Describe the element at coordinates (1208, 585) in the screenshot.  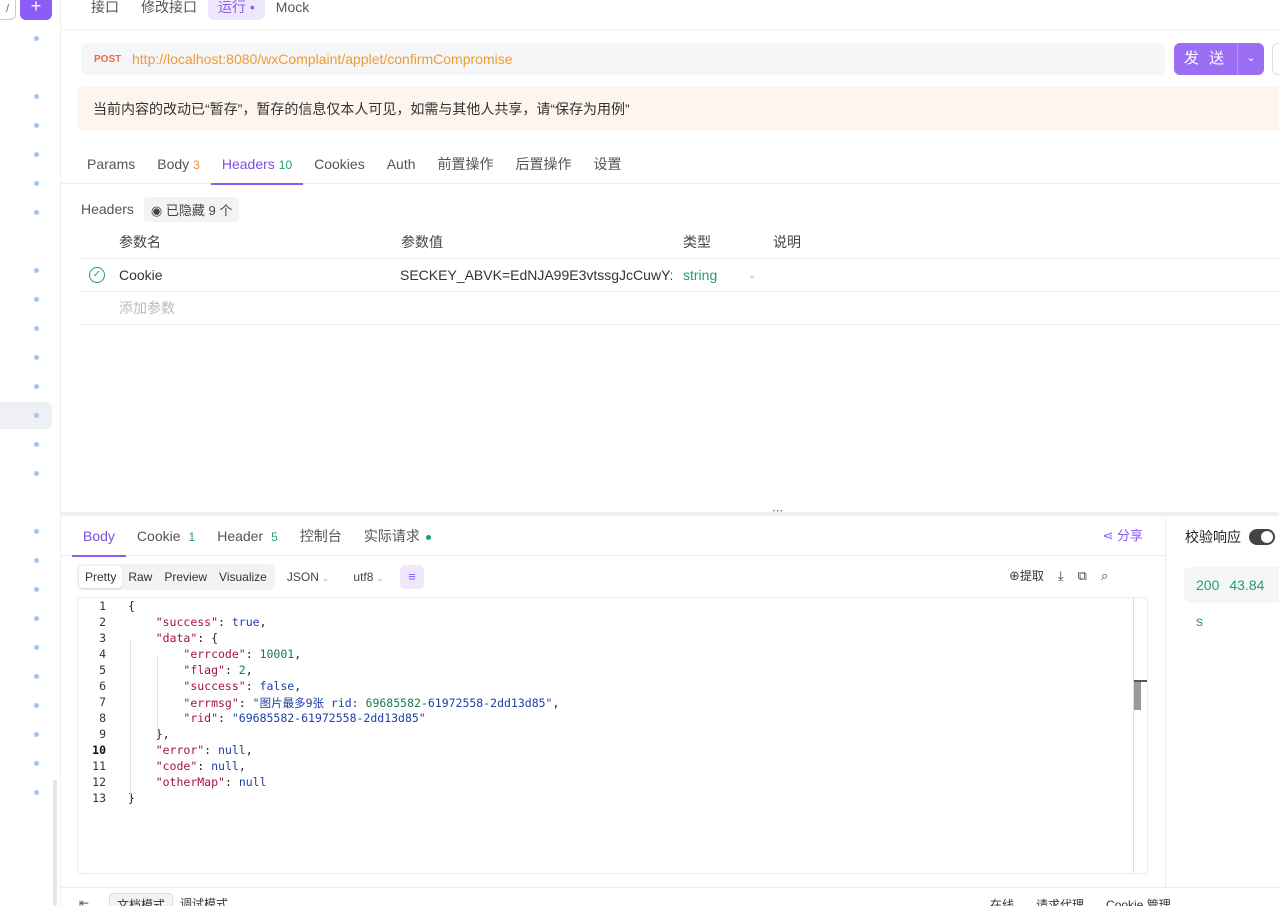
I see `status-code: 200` at that location.